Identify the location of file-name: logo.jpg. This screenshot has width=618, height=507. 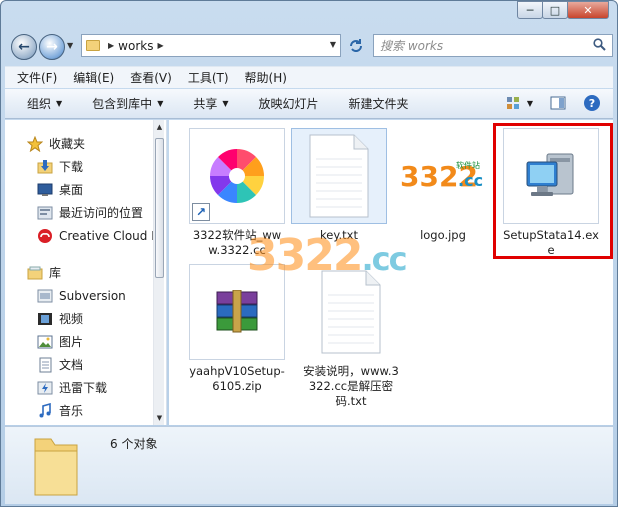
(443, 235).